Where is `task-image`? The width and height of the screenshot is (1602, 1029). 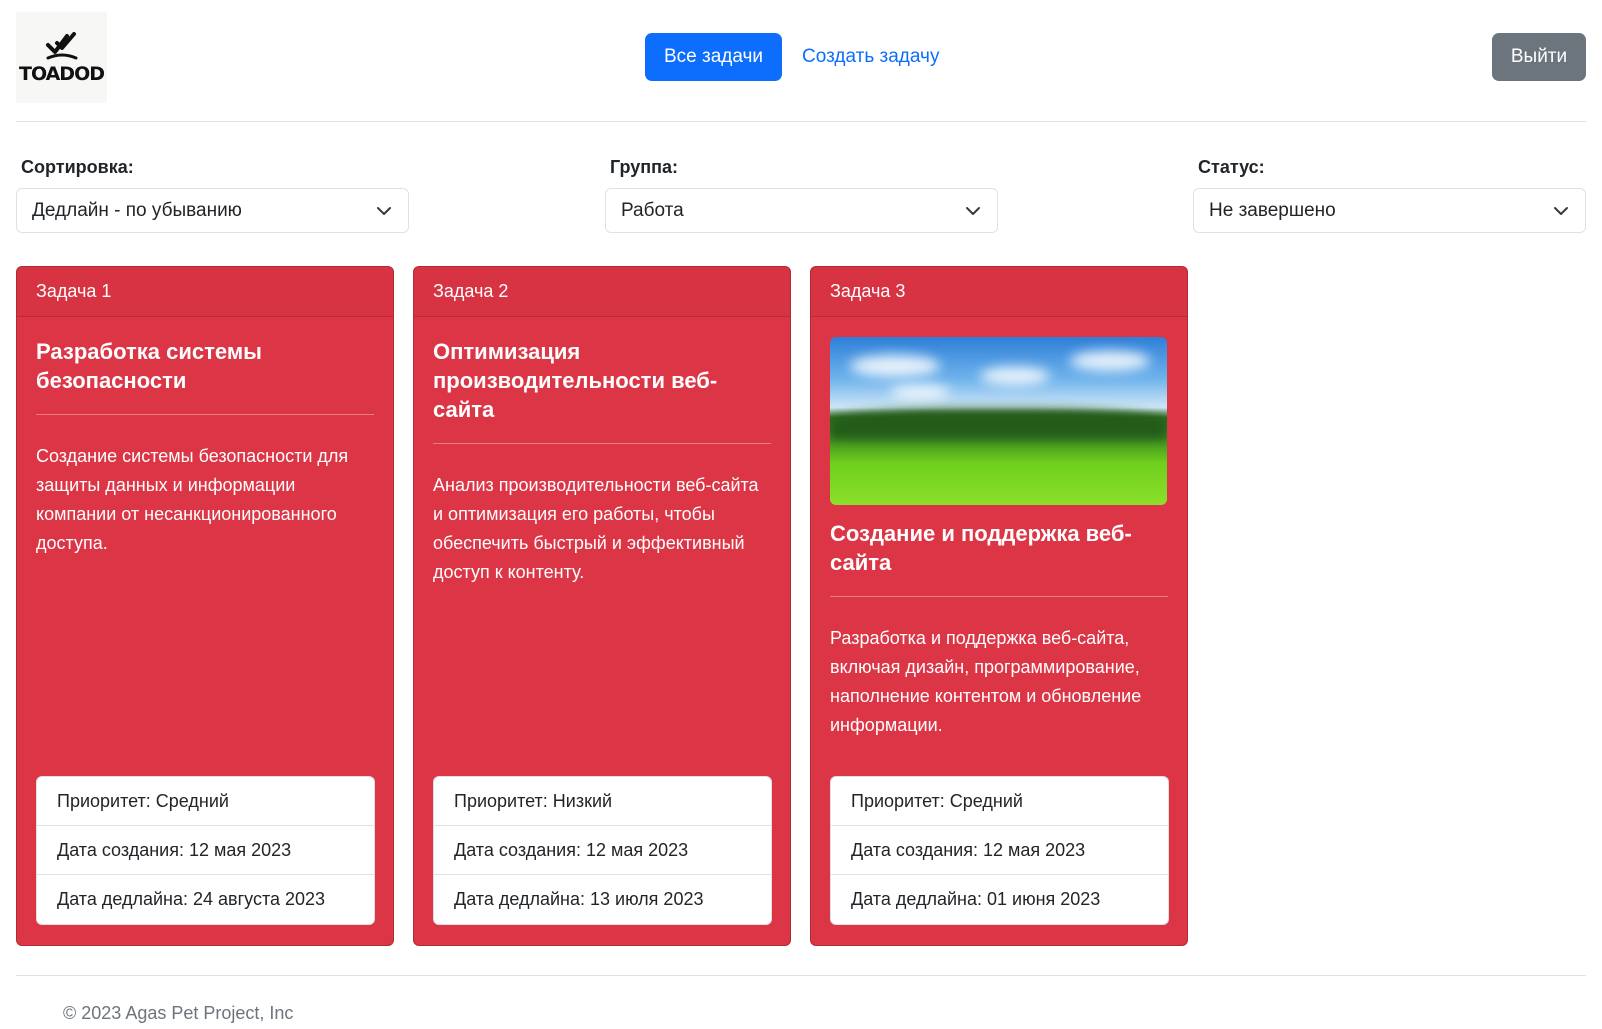
task-image is located at coordinates (998, 421).